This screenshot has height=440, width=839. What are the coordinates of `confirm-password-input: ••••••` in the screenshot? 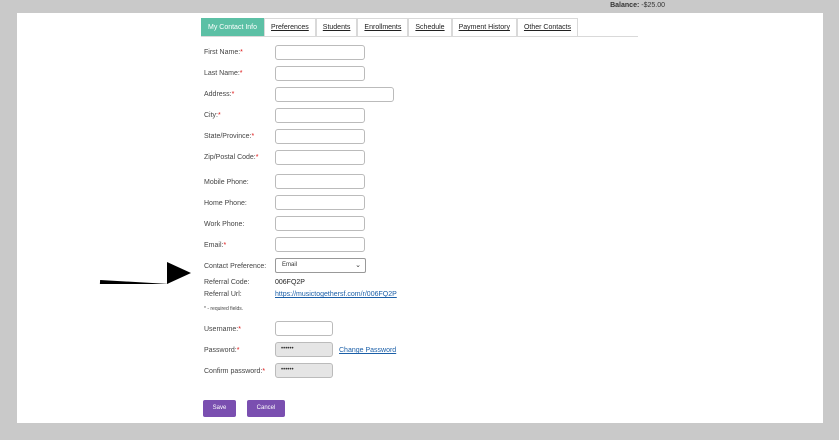 It's located at (304, 370).